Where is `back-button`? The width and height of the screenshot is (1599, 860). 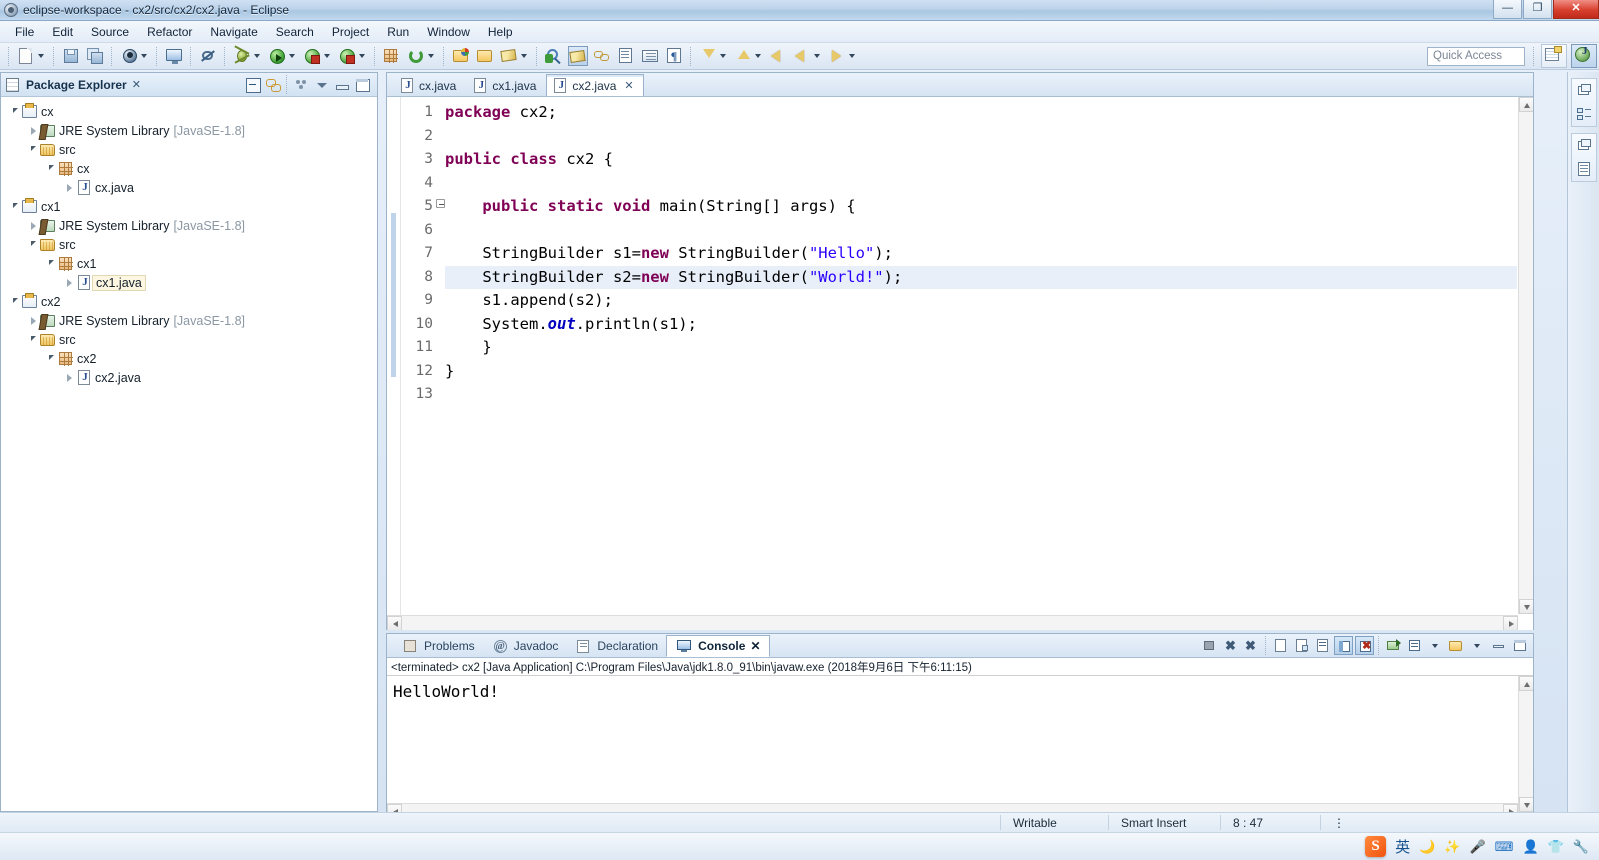 back-button is located at coordinates (778, 56).